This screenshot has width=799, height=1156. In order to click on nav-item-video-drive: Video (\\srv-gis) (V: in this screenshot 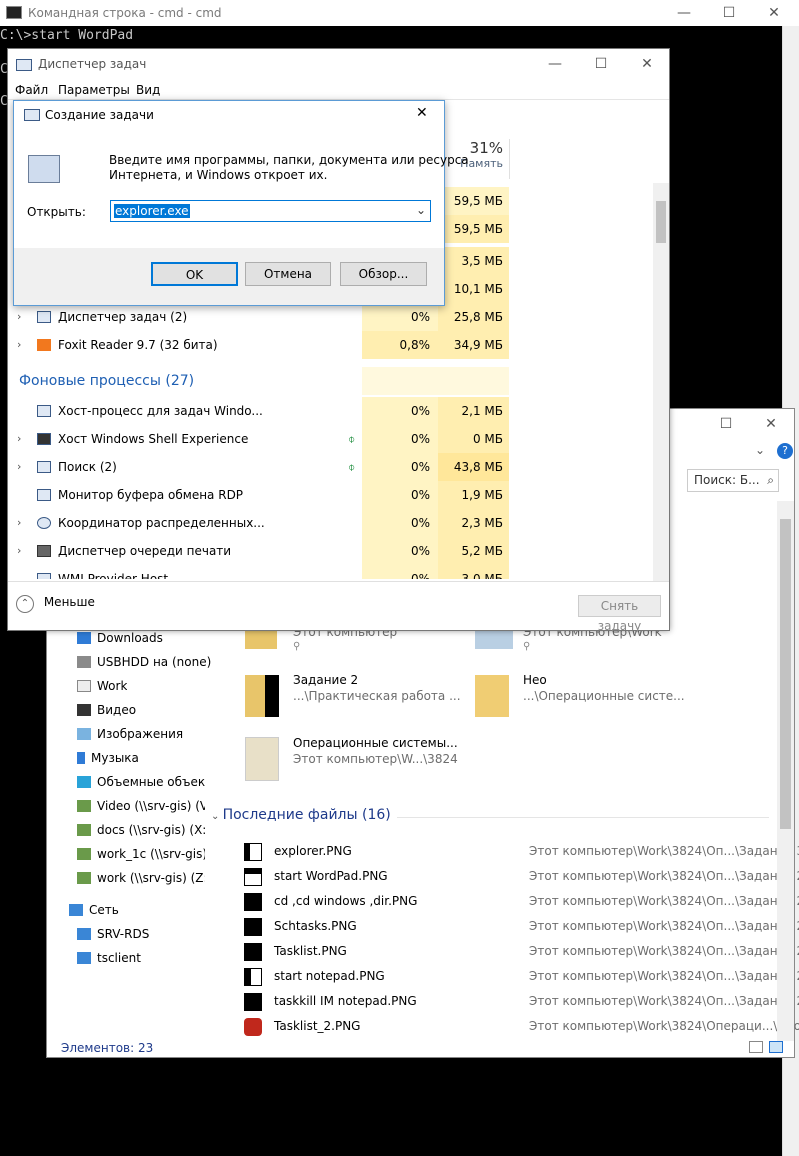, I will do `click(141, 806)`.